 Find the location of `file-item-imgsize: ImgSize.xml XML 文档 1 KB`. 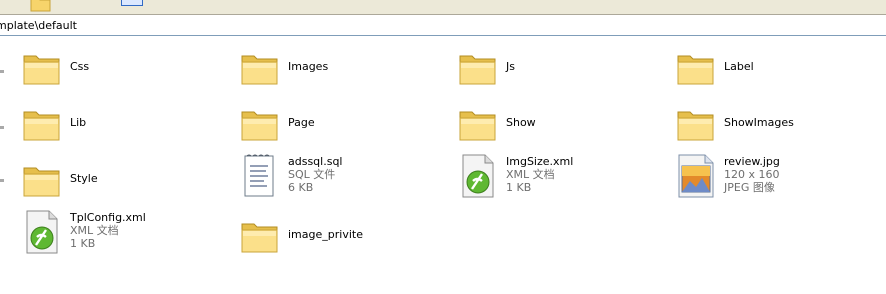

file-item-imgsize: ImgSize.xml XML 文档 1 KB is located at coordinates (553, 180).